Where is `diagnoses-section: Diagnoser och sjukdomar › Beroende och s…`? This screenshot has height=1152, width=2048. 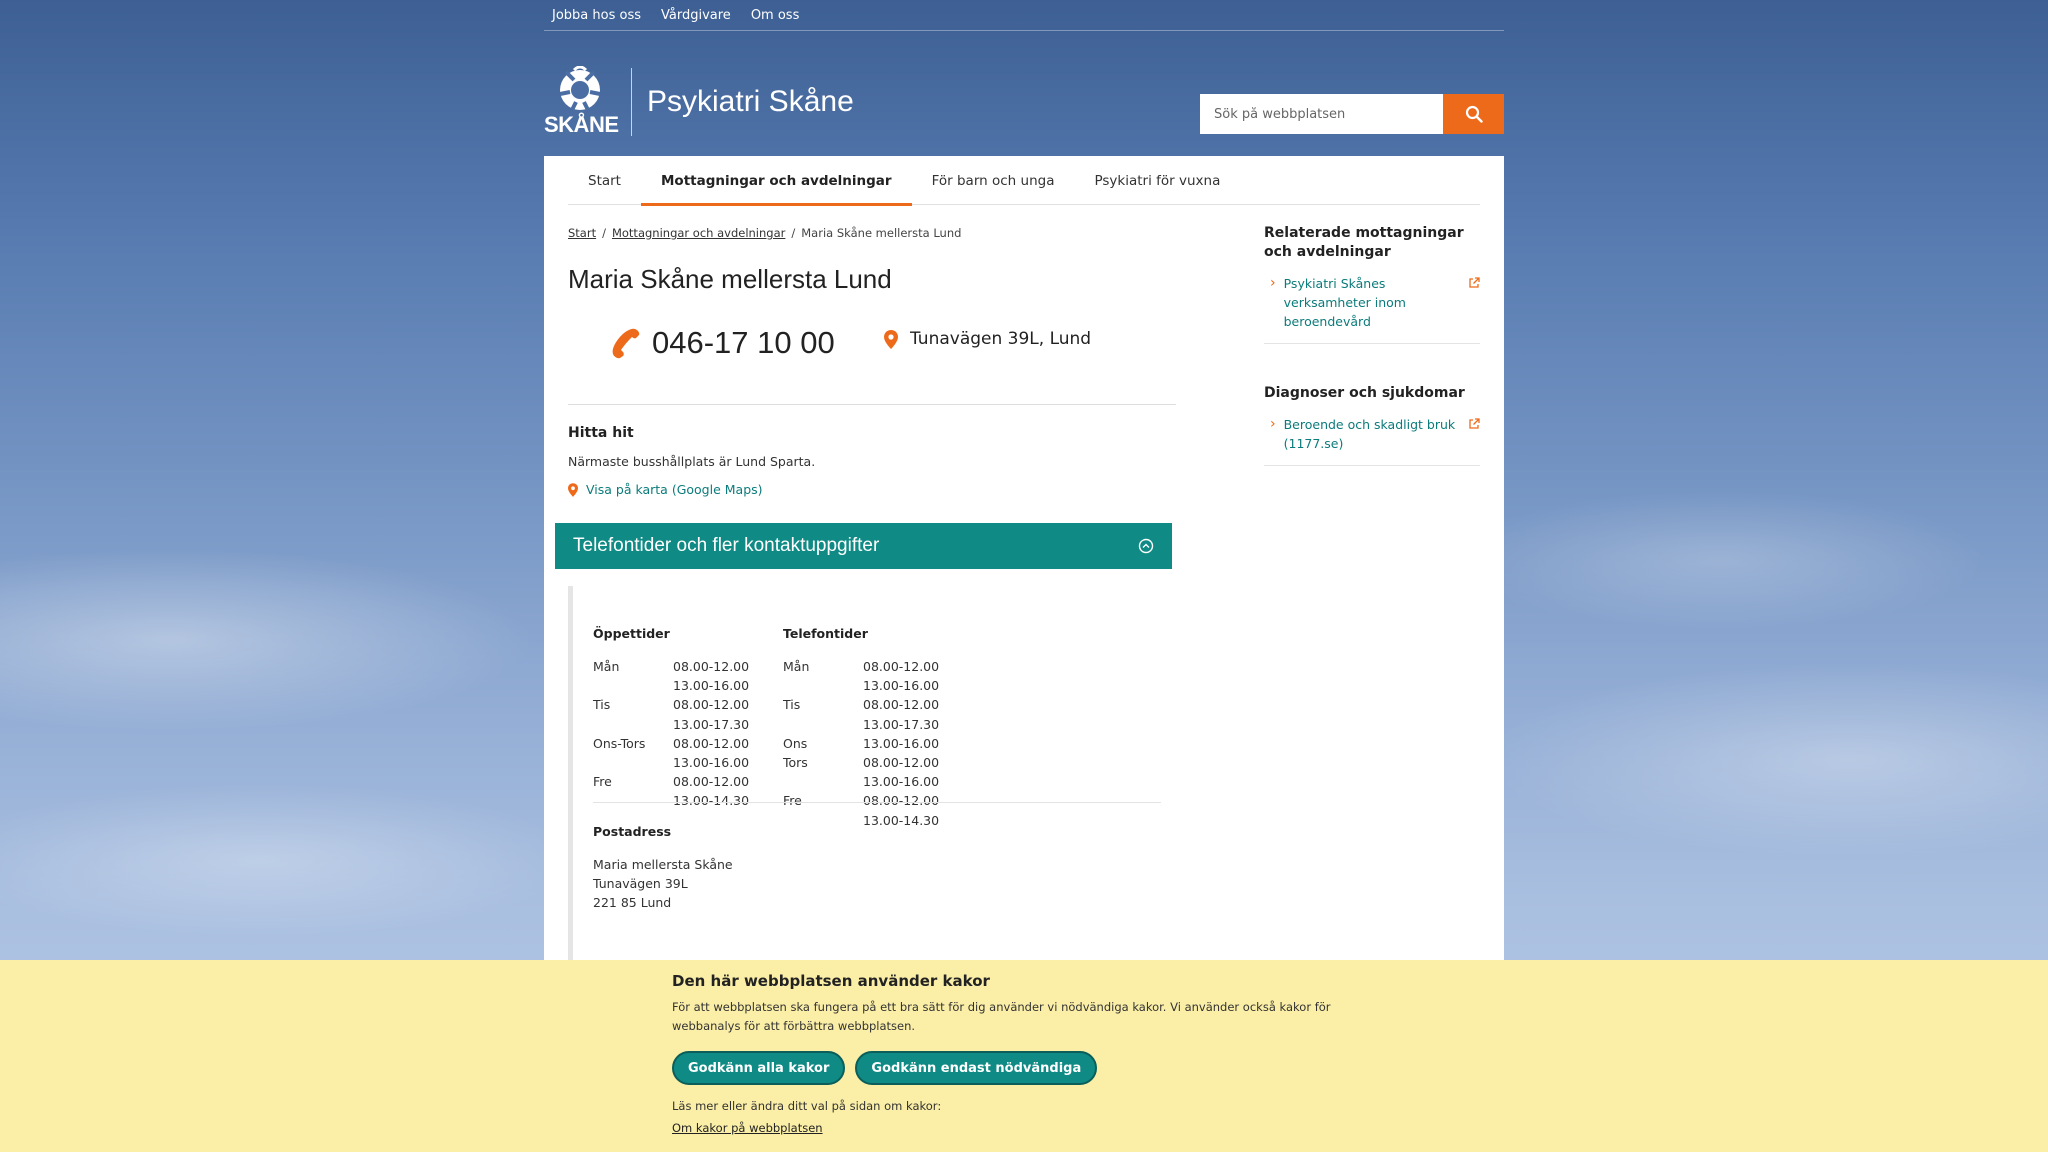 diagnoses-section: Diagnoser och sjukdomar › Beroende och s… is located at coordinates (1372, 425).